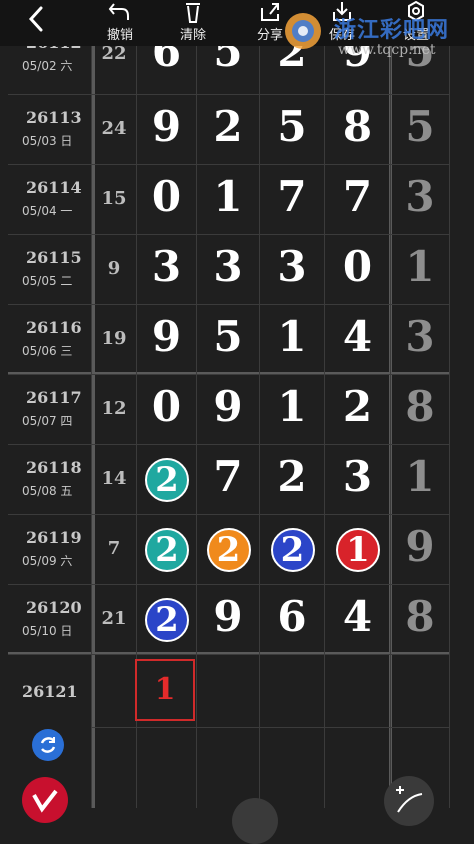  I want to click on sum-cell: 7, so click(114, 550).